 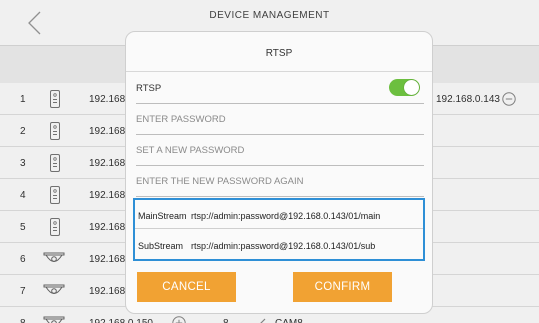 What do you see at coordinates (149, 88) in the screenshot?
I see `rtsp-label: RTSP` at bounding box center [149, 88].